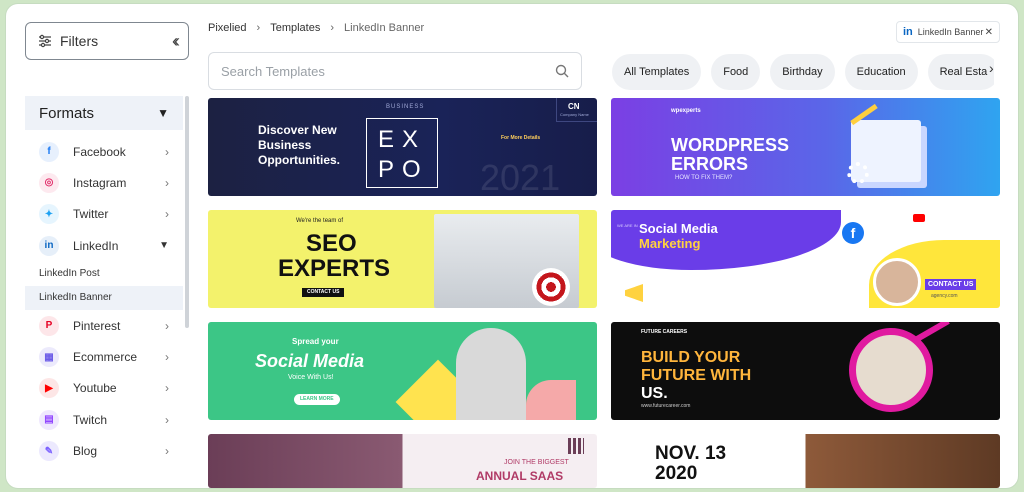 This screenshot has height=492, width=1024. What do you see at coordinates (403, 169) in the screenshot?
I see `card-big-text-2: PO` at bounding box center [403, 169].